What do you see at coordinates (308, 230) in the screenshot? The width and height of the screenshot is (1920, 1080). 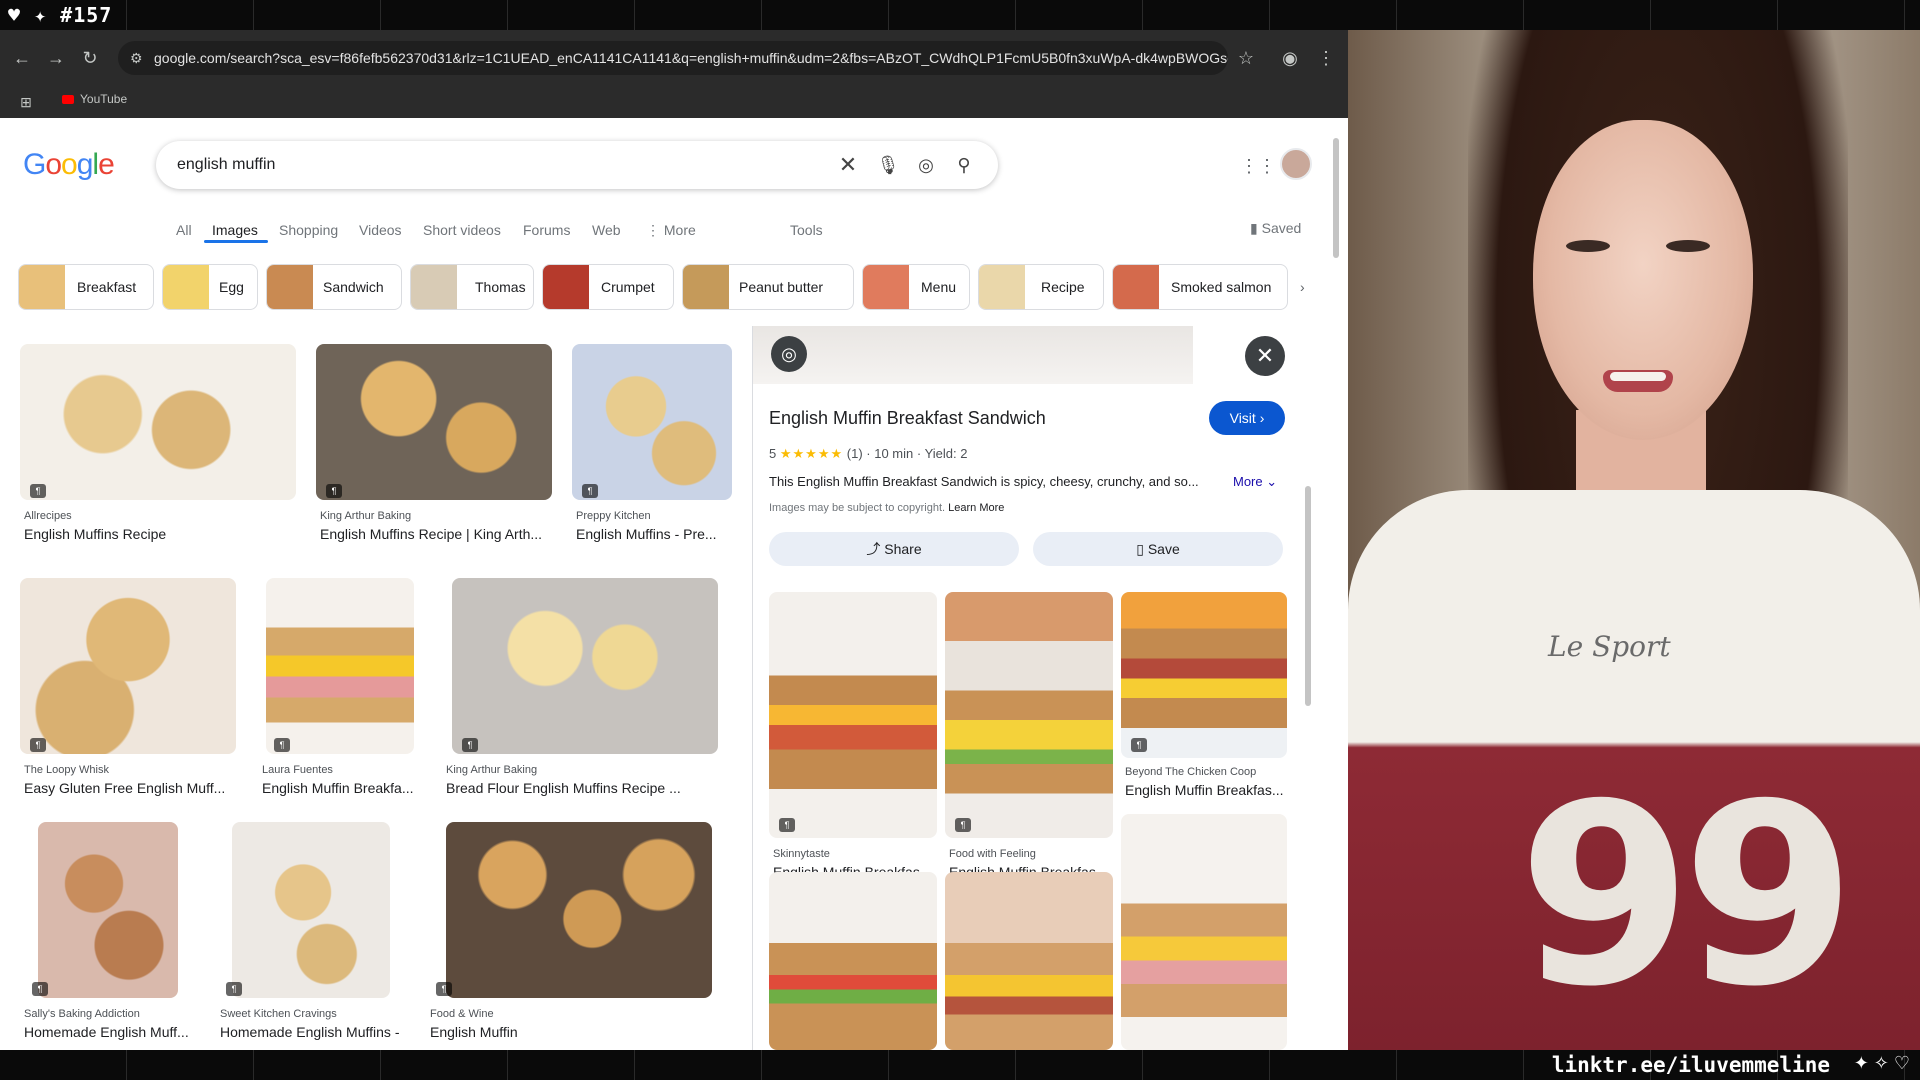 I see `tab-shopping: Shopping` at bounding box center [308, 230].